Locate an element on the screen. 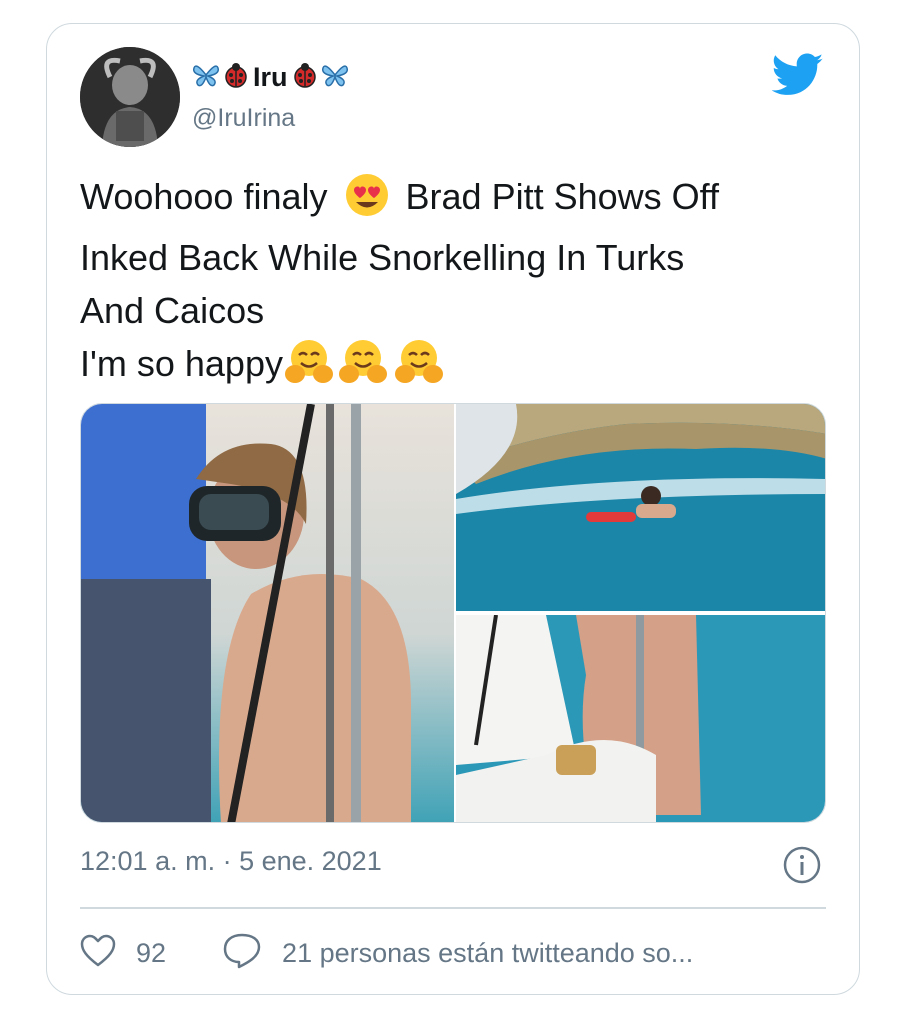  tweet-timestamp: 12:01 a. m. · 5 ene. 2021 is located at coordinates (231, 861).